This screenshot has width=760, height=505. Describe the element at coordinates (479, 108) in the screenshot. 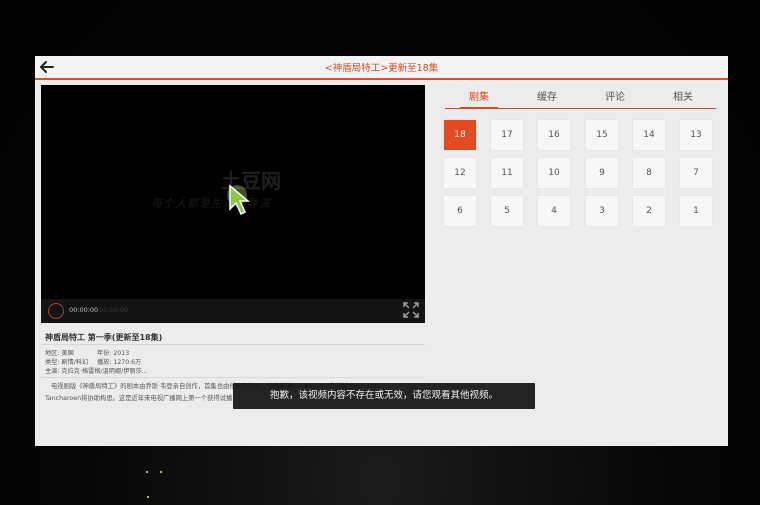

I see `active-tab-indicator` at that location.